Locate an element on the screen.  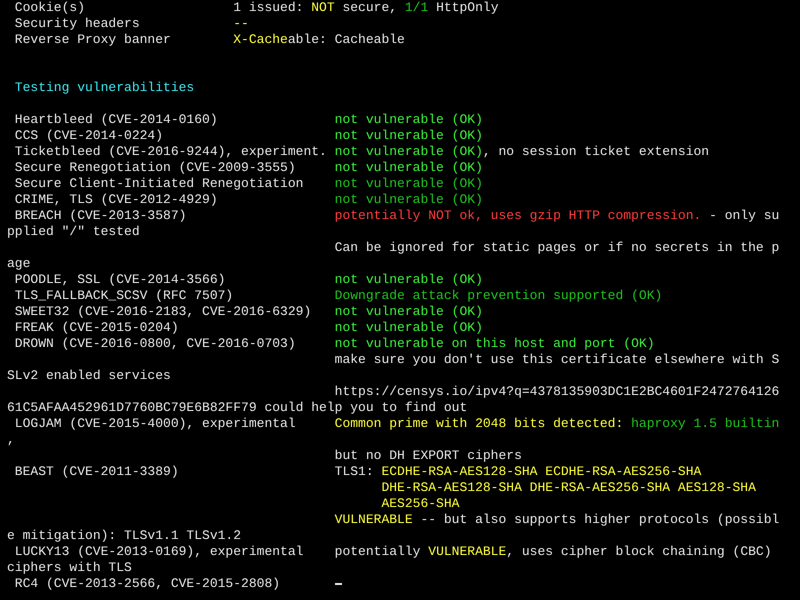
test-name: POODLE, SSL (CVE-2014-3566) is located at coordinates (120, 279).